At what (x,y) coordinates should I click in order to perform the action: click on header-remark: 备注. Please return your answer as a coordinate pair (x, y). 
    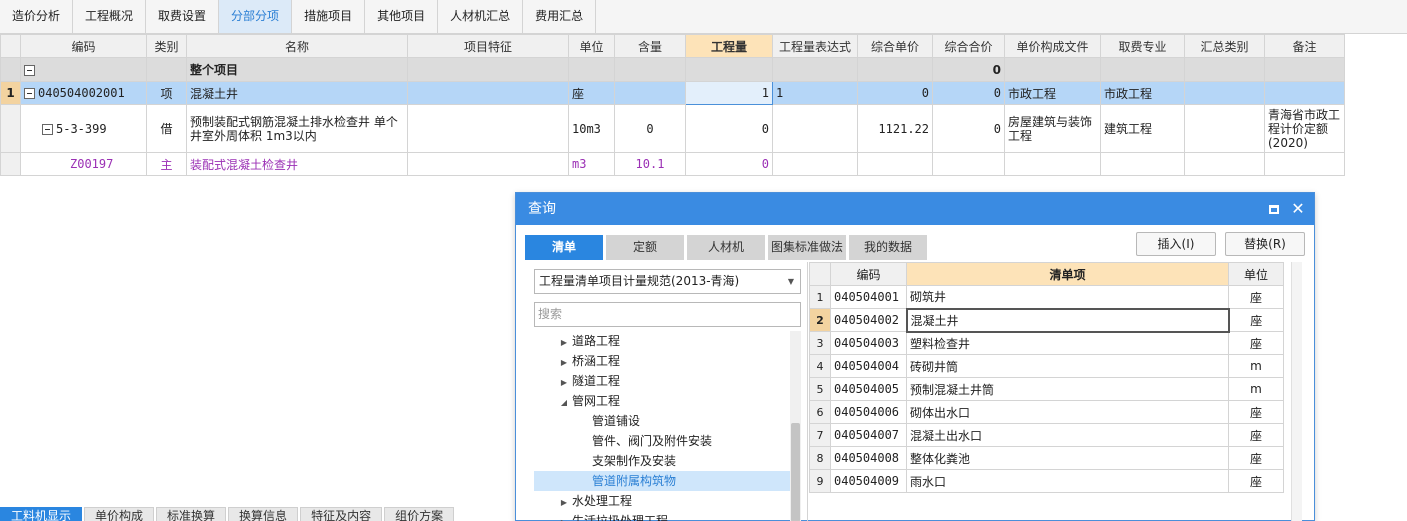
    Looking at the image, I should click on (1304, 46).